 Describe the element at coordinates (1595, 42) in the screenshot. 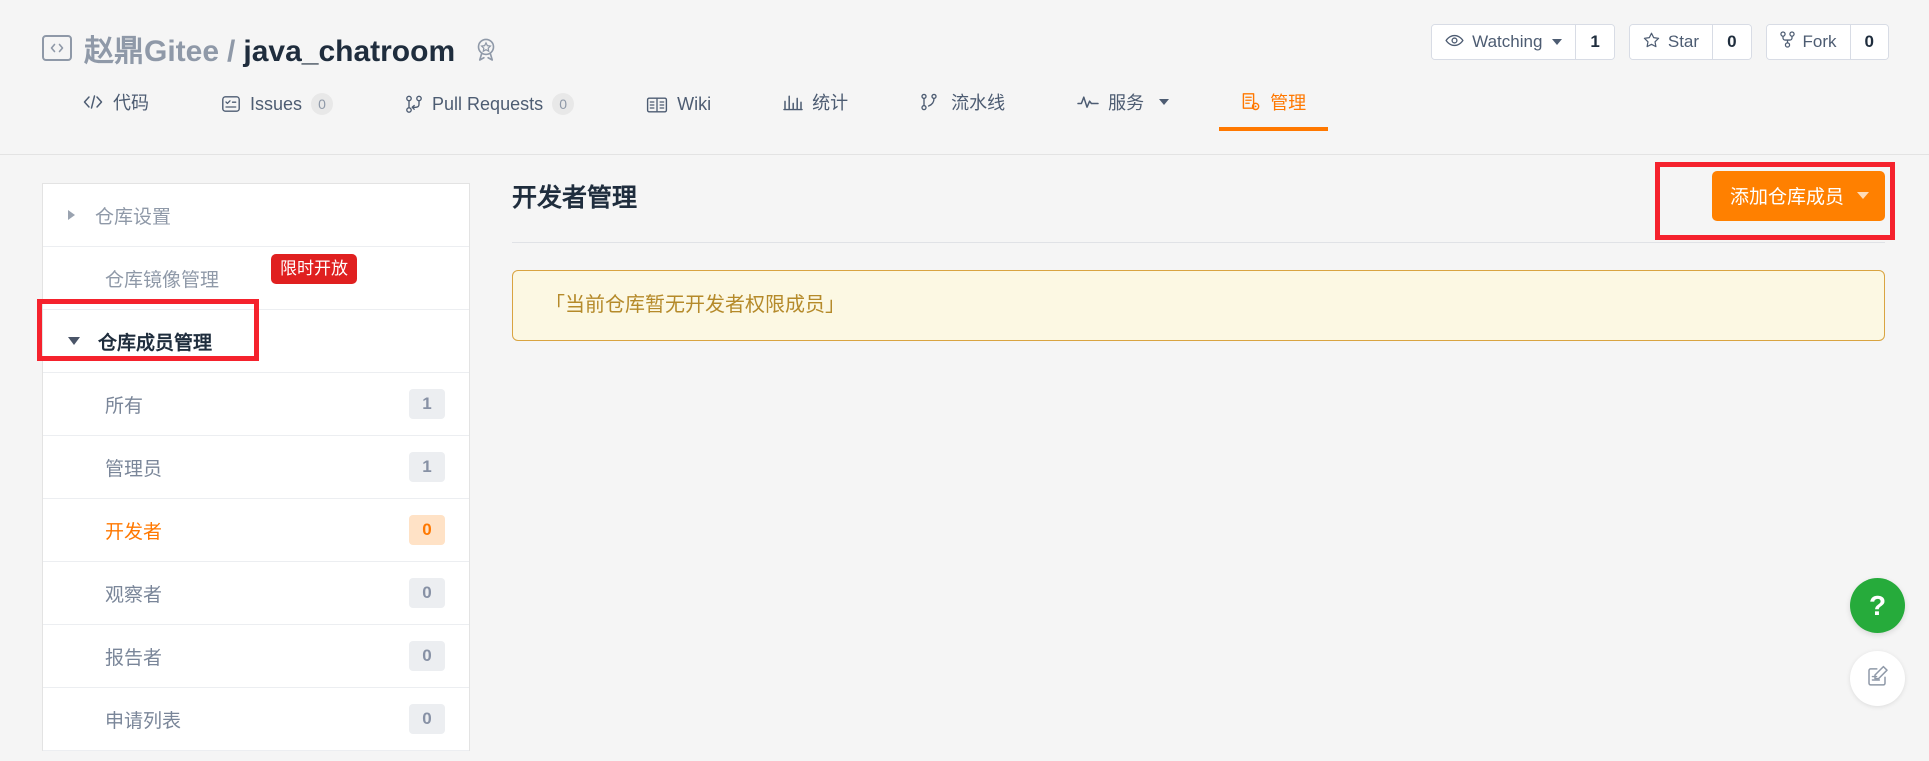

I see `watch-count: 1` at that location.